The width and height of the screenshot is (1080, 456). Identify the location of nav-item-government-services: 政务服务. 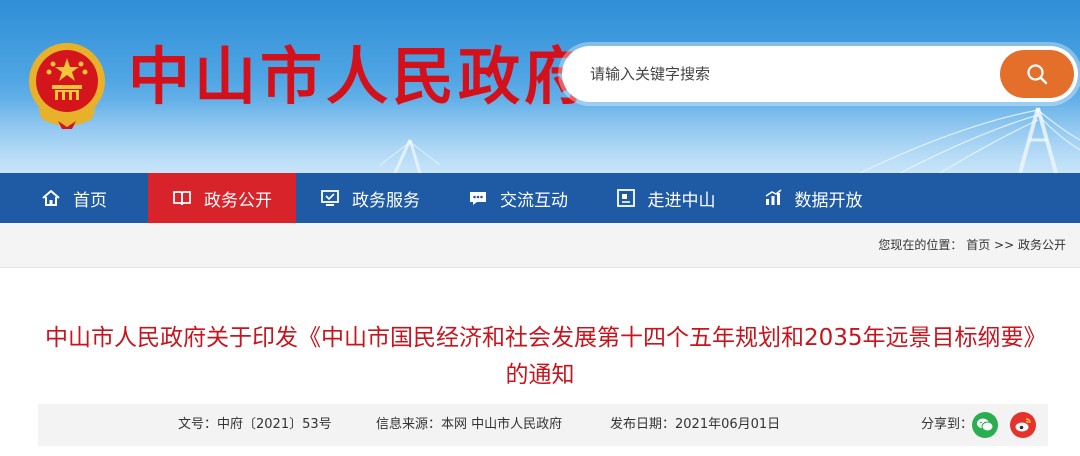
(370, 198).